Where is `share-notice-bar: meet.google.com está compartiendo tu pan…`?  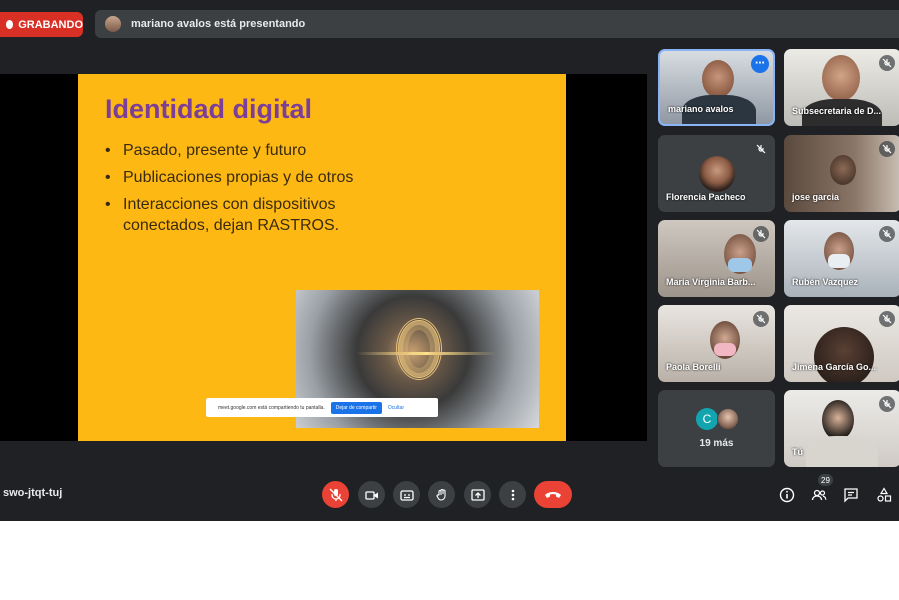
share-notice-bar: meet.google.com está compartiendo tu pan… is located at coordinates (322, 407).